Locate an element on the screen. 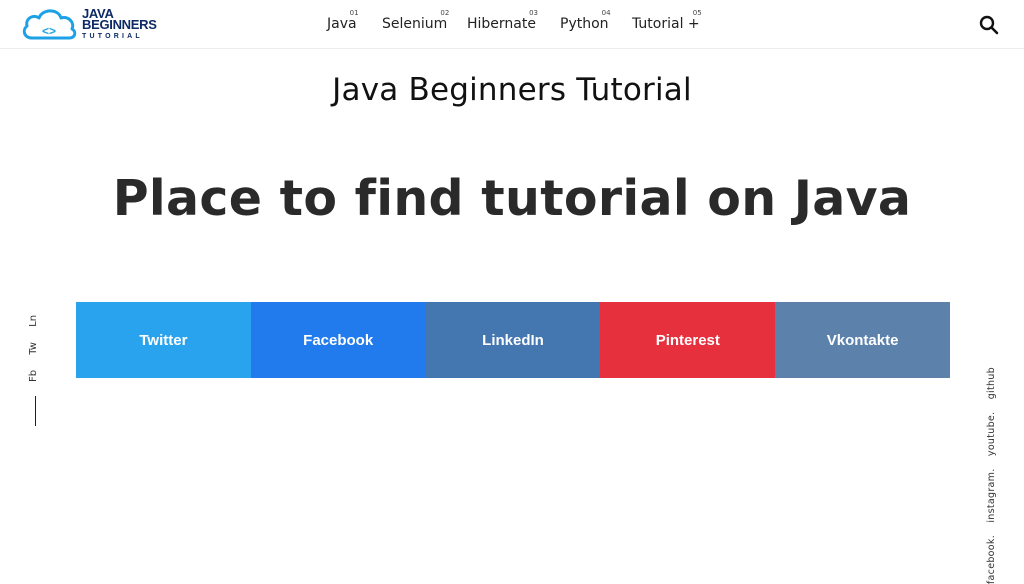  linkedin-share-button: LinkedIn is located at coordinates (513, 340).